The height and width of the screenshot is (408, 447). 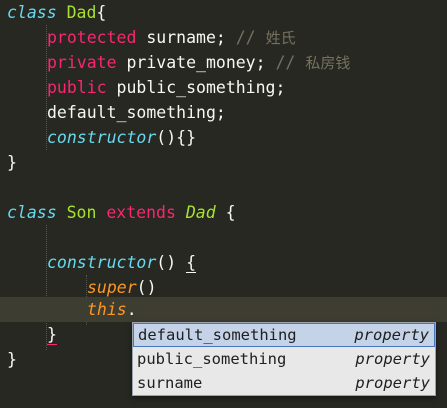 I want to click on super-keyword: super, so click(x=112, y=287).